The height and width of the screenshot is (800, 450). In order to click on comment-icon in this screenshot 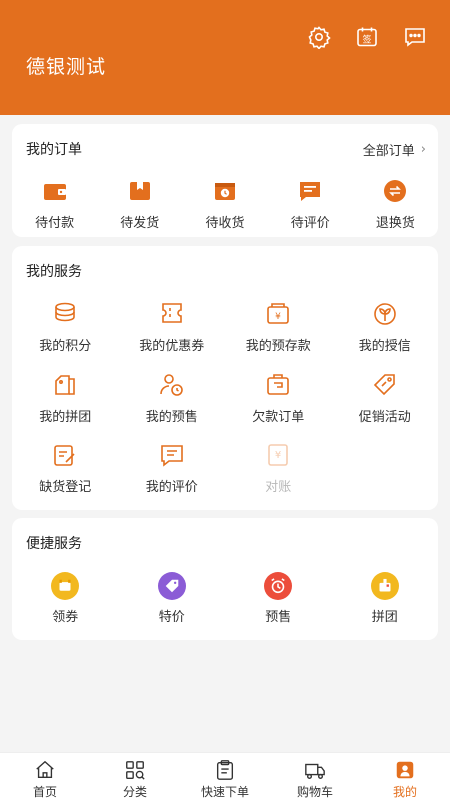, I will do `click(310, 191)`.